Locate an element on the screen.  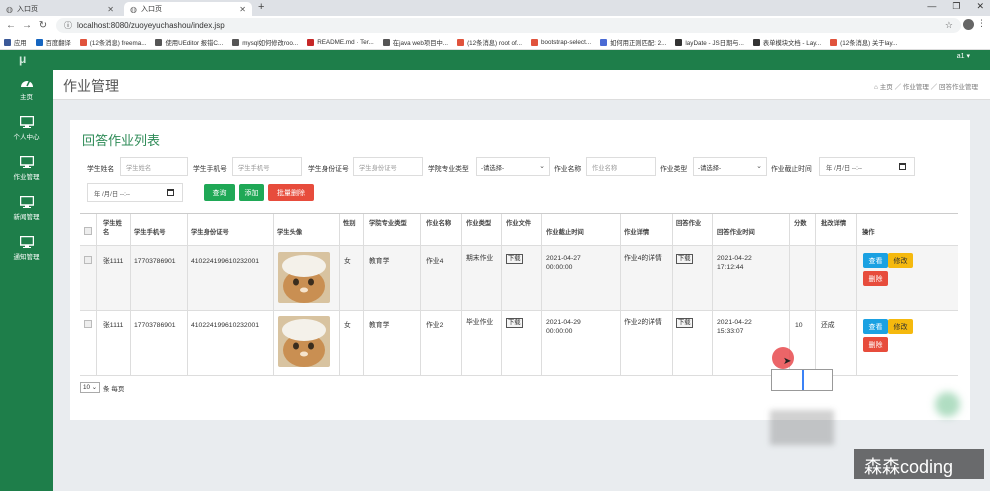
sidebar-item-label: 个人中心 is located at coordinates (26, 137).